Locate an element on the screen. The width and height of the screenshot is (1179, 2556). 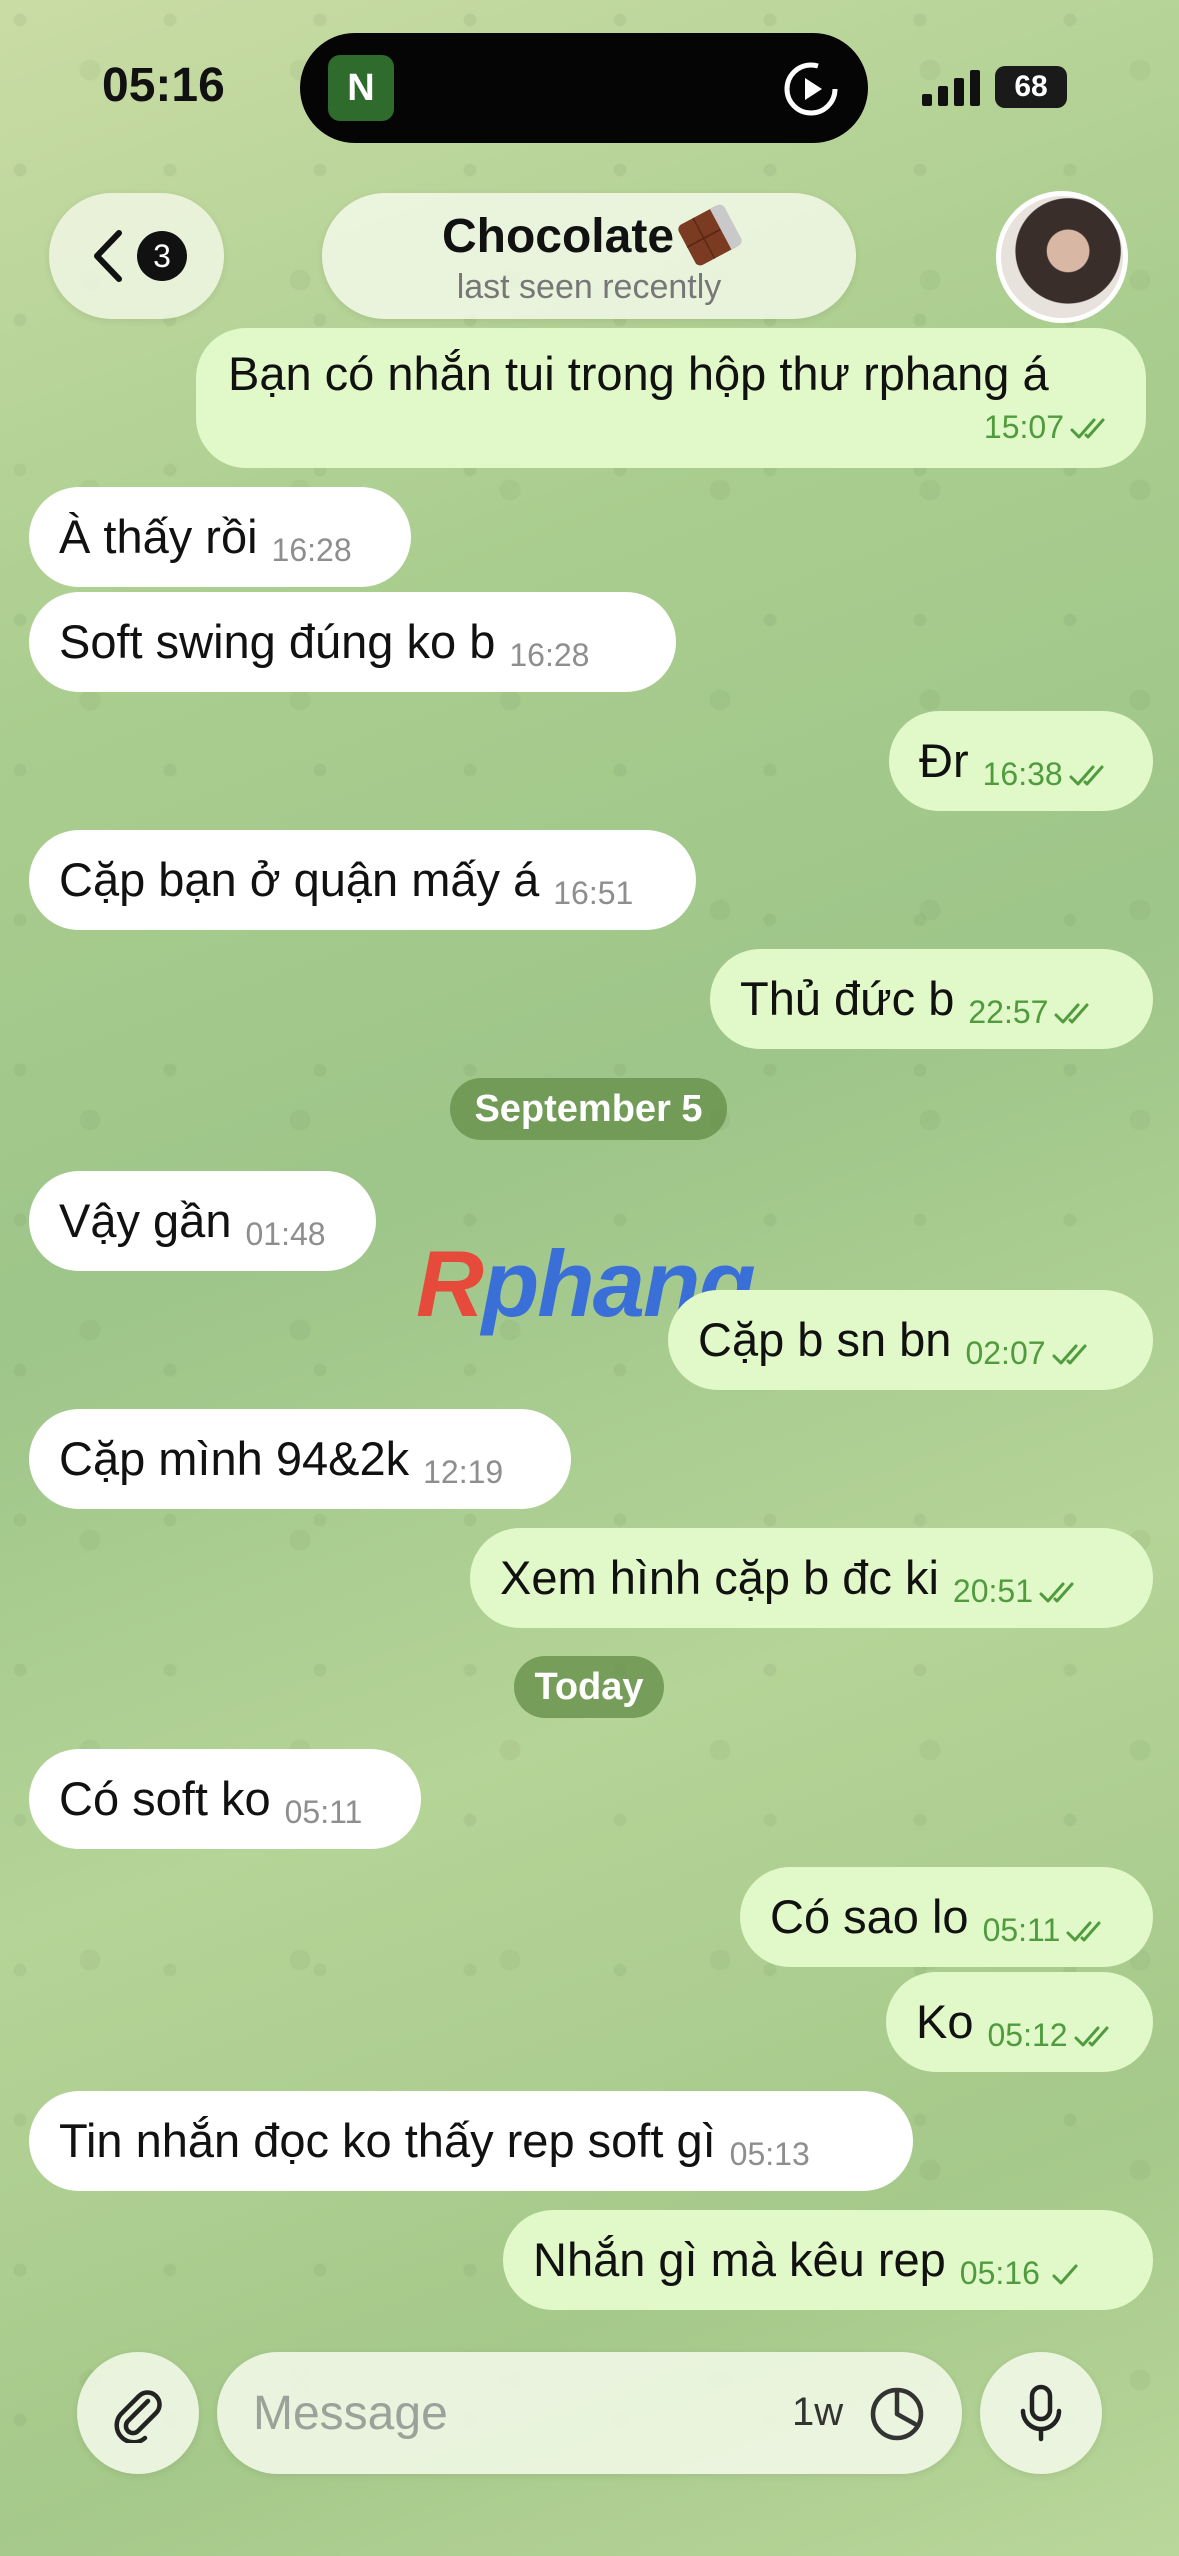
message-input is located at coordinates (513, 2413).